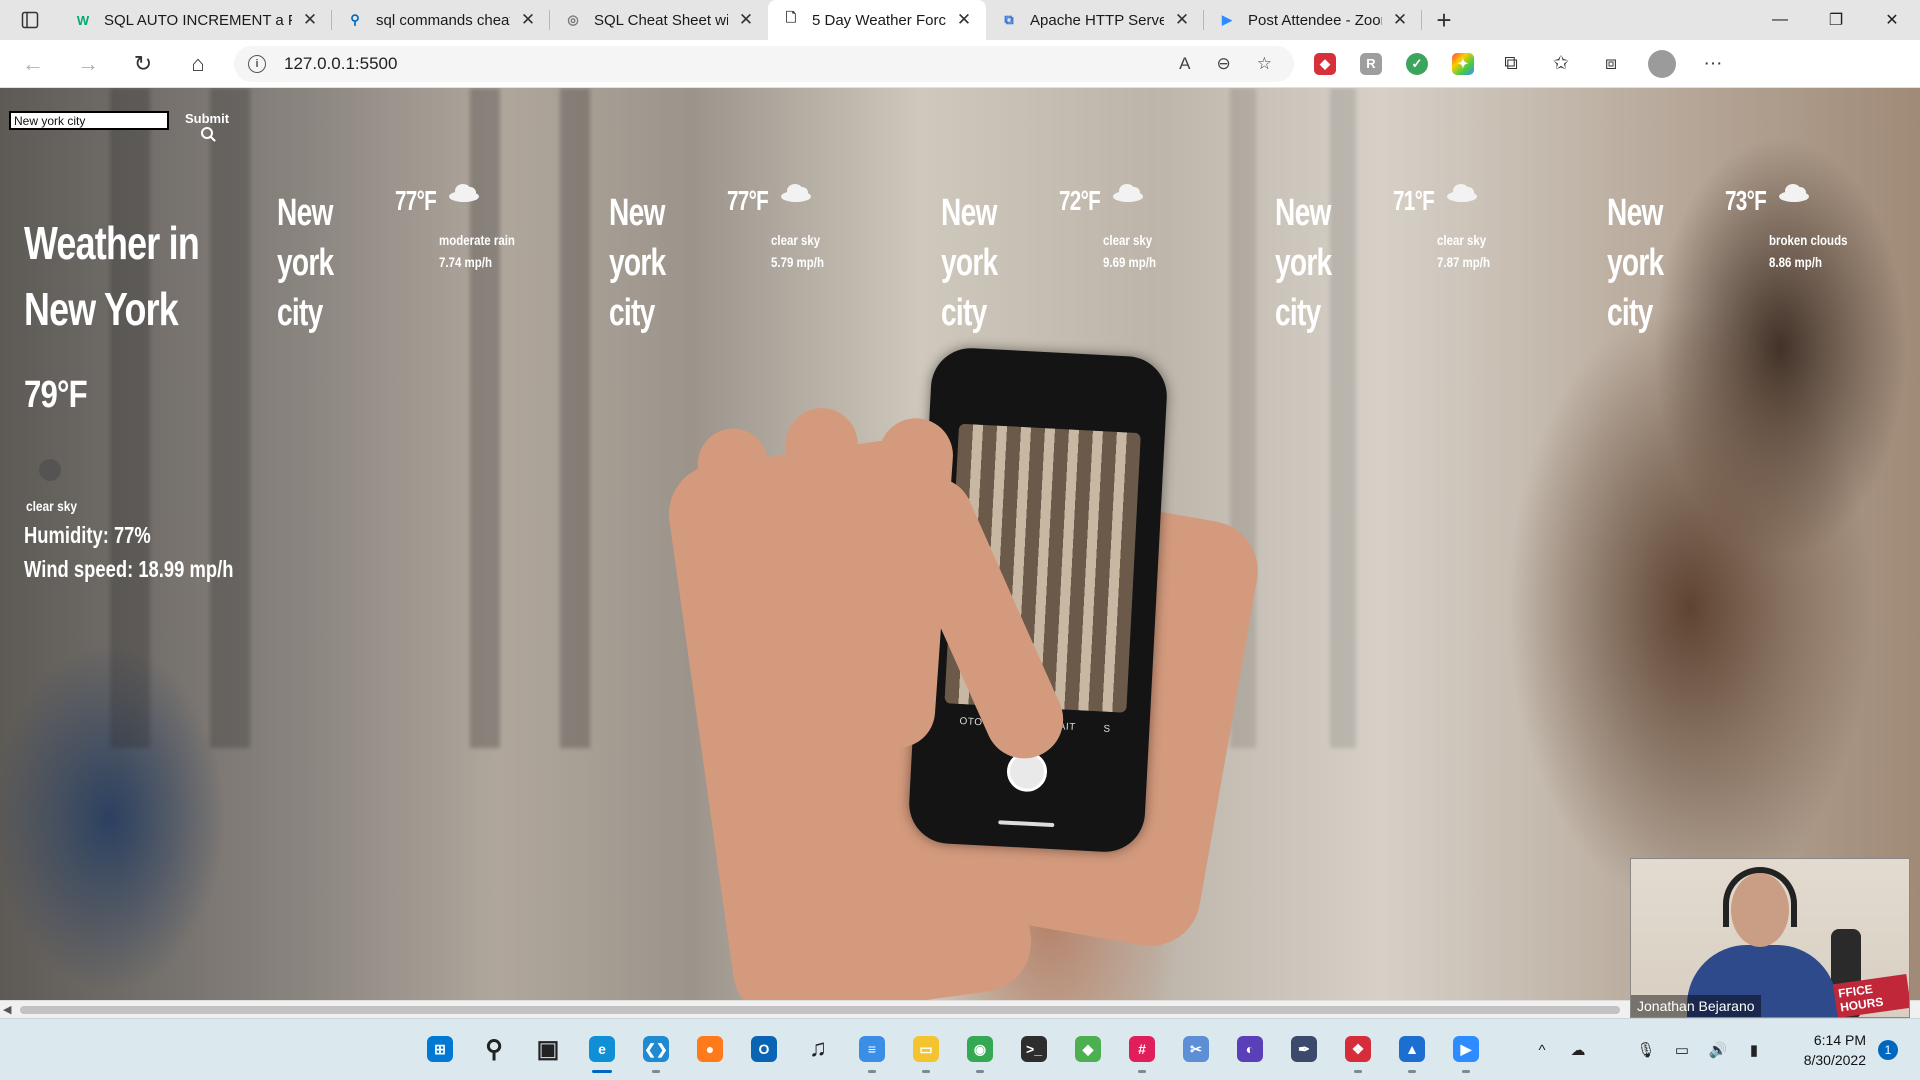  I want to click on profile-avatar, so click(1662, 63).